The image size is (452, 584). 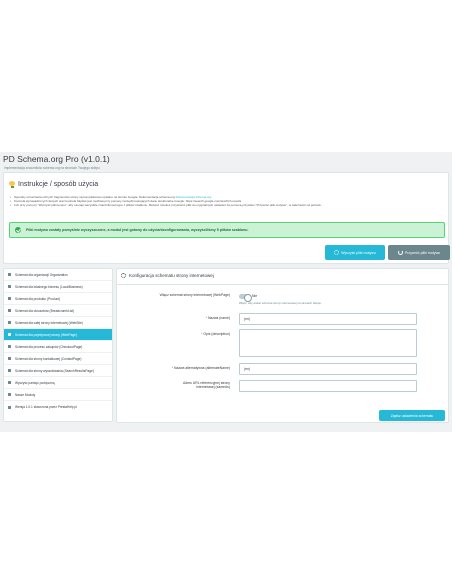 What do you see at coordinates (58, 299) in the screenshot?
I see `sidebar-item-product: Schemat dla produktu (Product)` at bounding box center [58, 299].